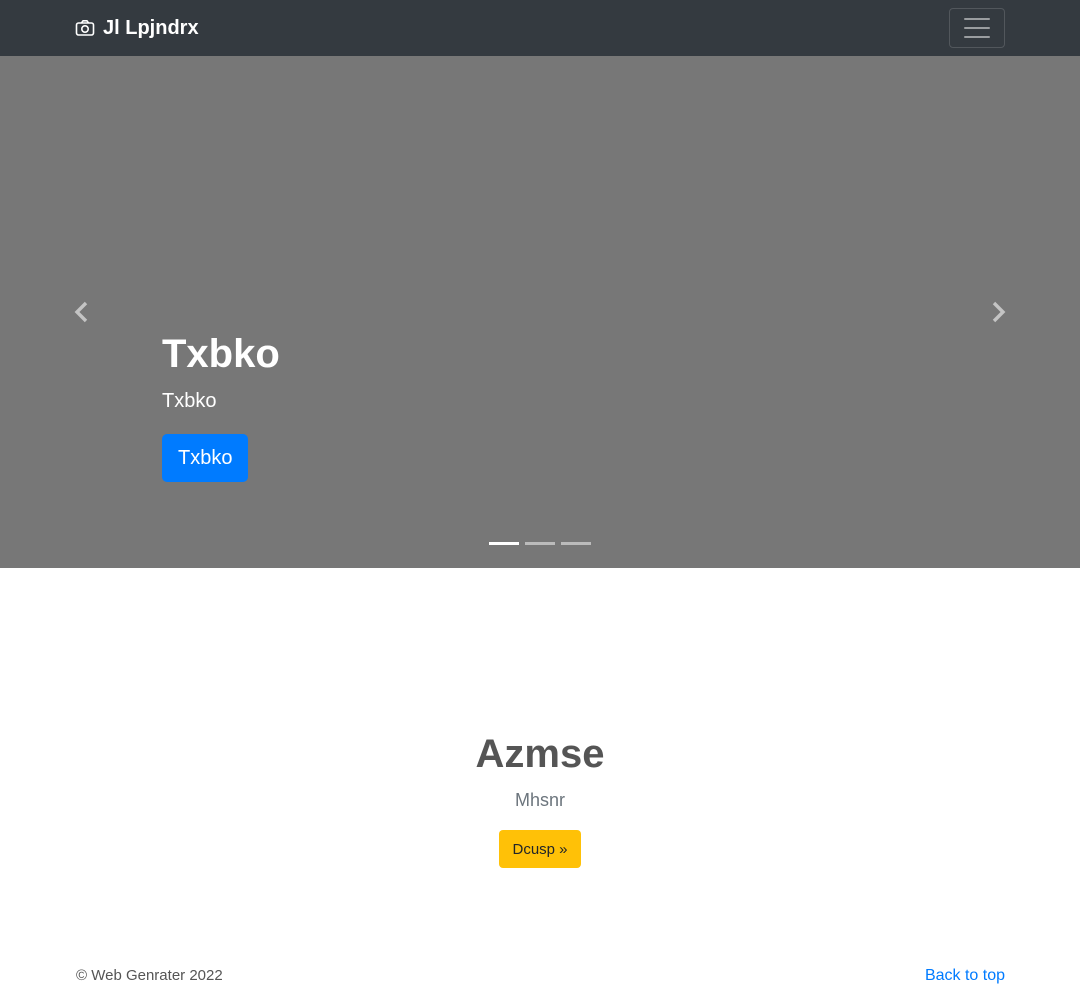 Image resolution: width=1080 pixels, height=988 pixels. I want to click on feature-cta-button: Dcusp », so click(540, 849).